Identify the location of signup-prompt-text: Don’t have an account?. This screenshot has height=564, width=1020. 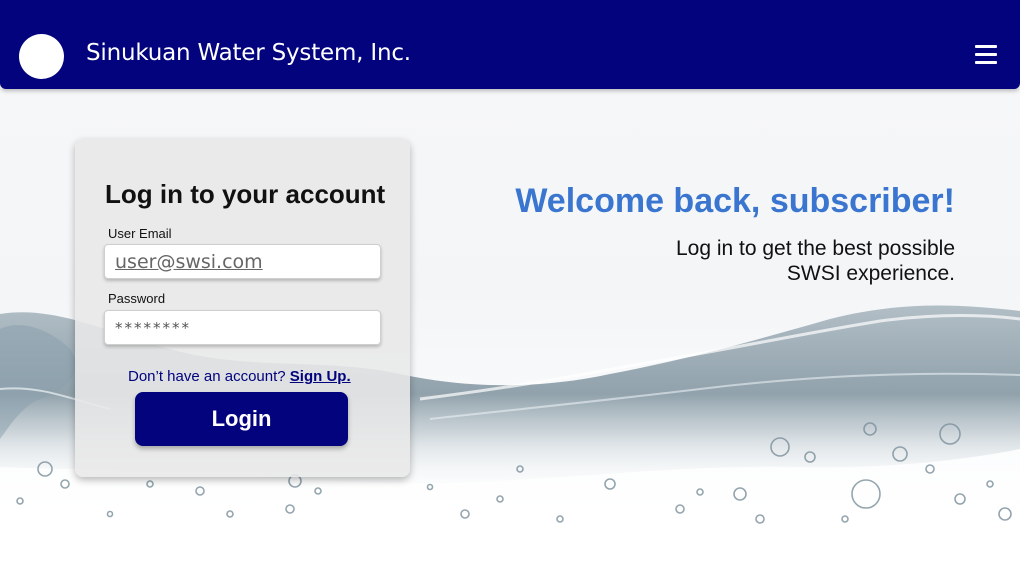
(207, 376).